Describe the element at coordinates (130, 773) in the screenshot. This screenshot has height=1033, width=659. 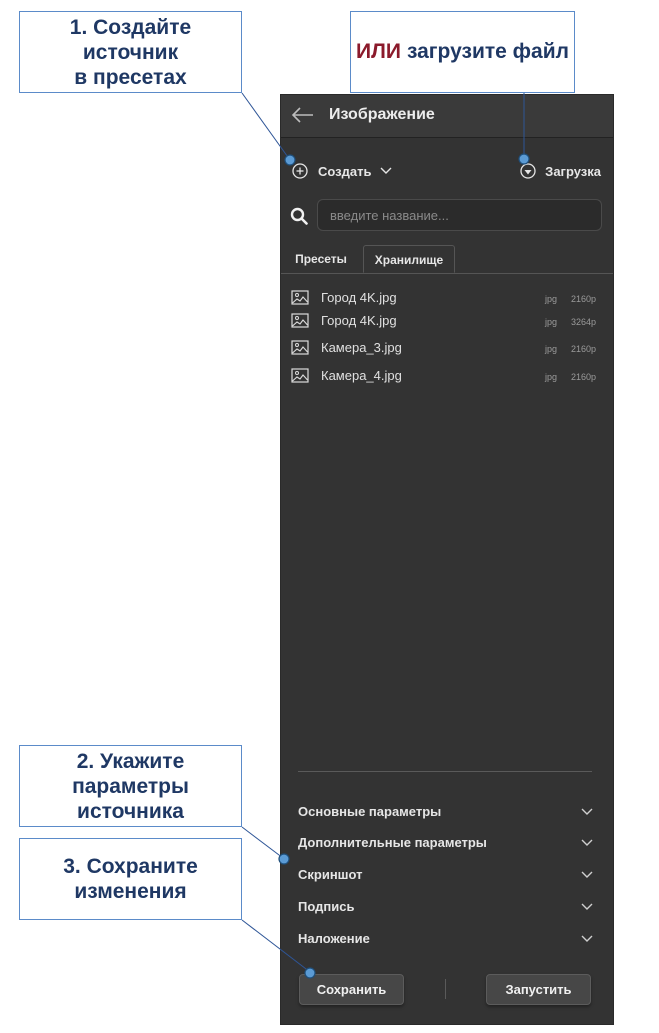
I see `callout-text: 2. Укажите параметры` at that location.